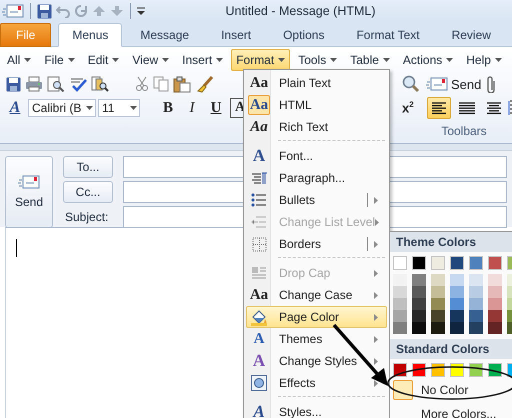  Describe the element at coordinates (87, 217) in the screenshot. I see `subject-label: Subject:` at that location.